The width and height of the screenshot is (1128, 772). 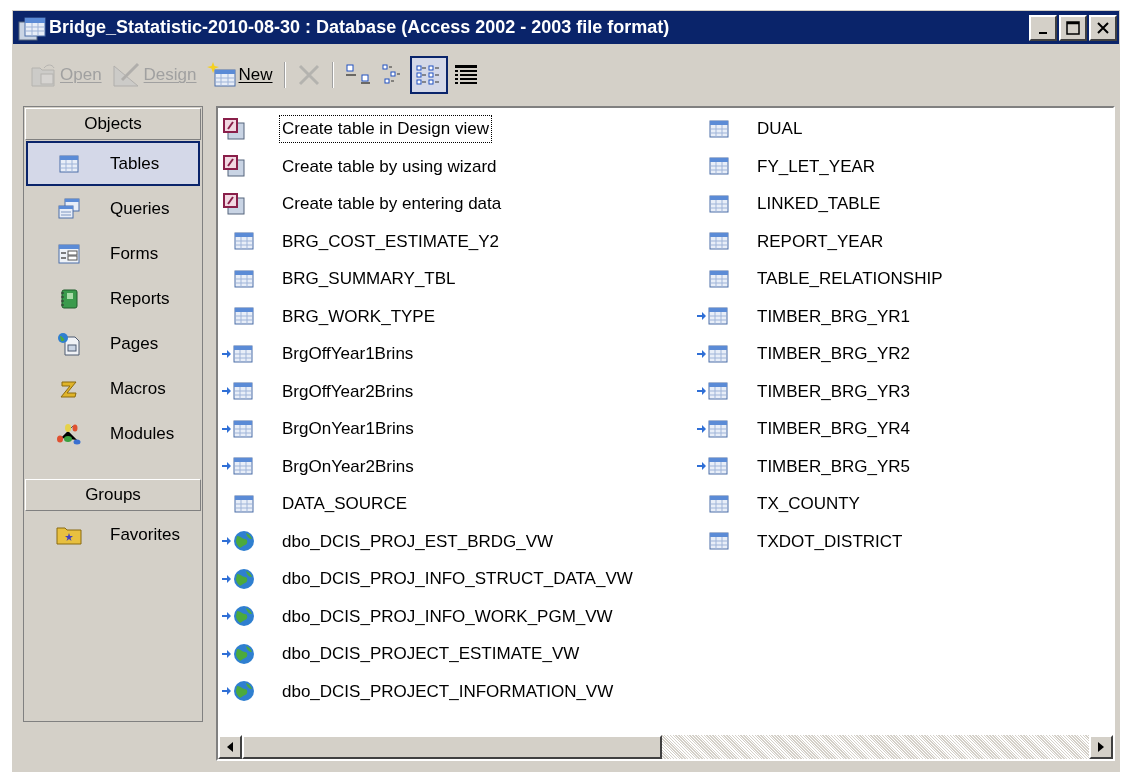 I want to click on new-table-icon, so click(x=221, y=75).